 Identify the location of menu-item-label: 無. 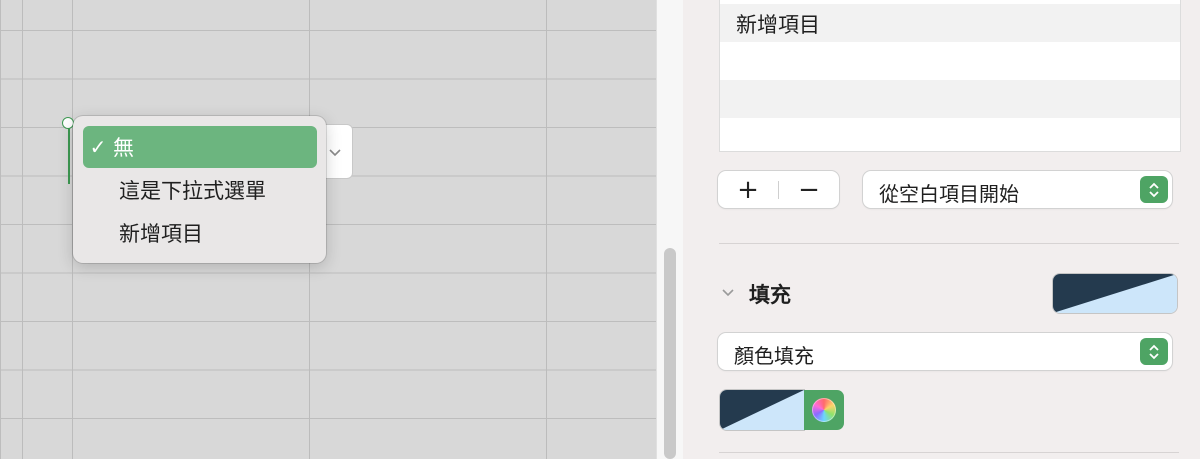
(123, 148).